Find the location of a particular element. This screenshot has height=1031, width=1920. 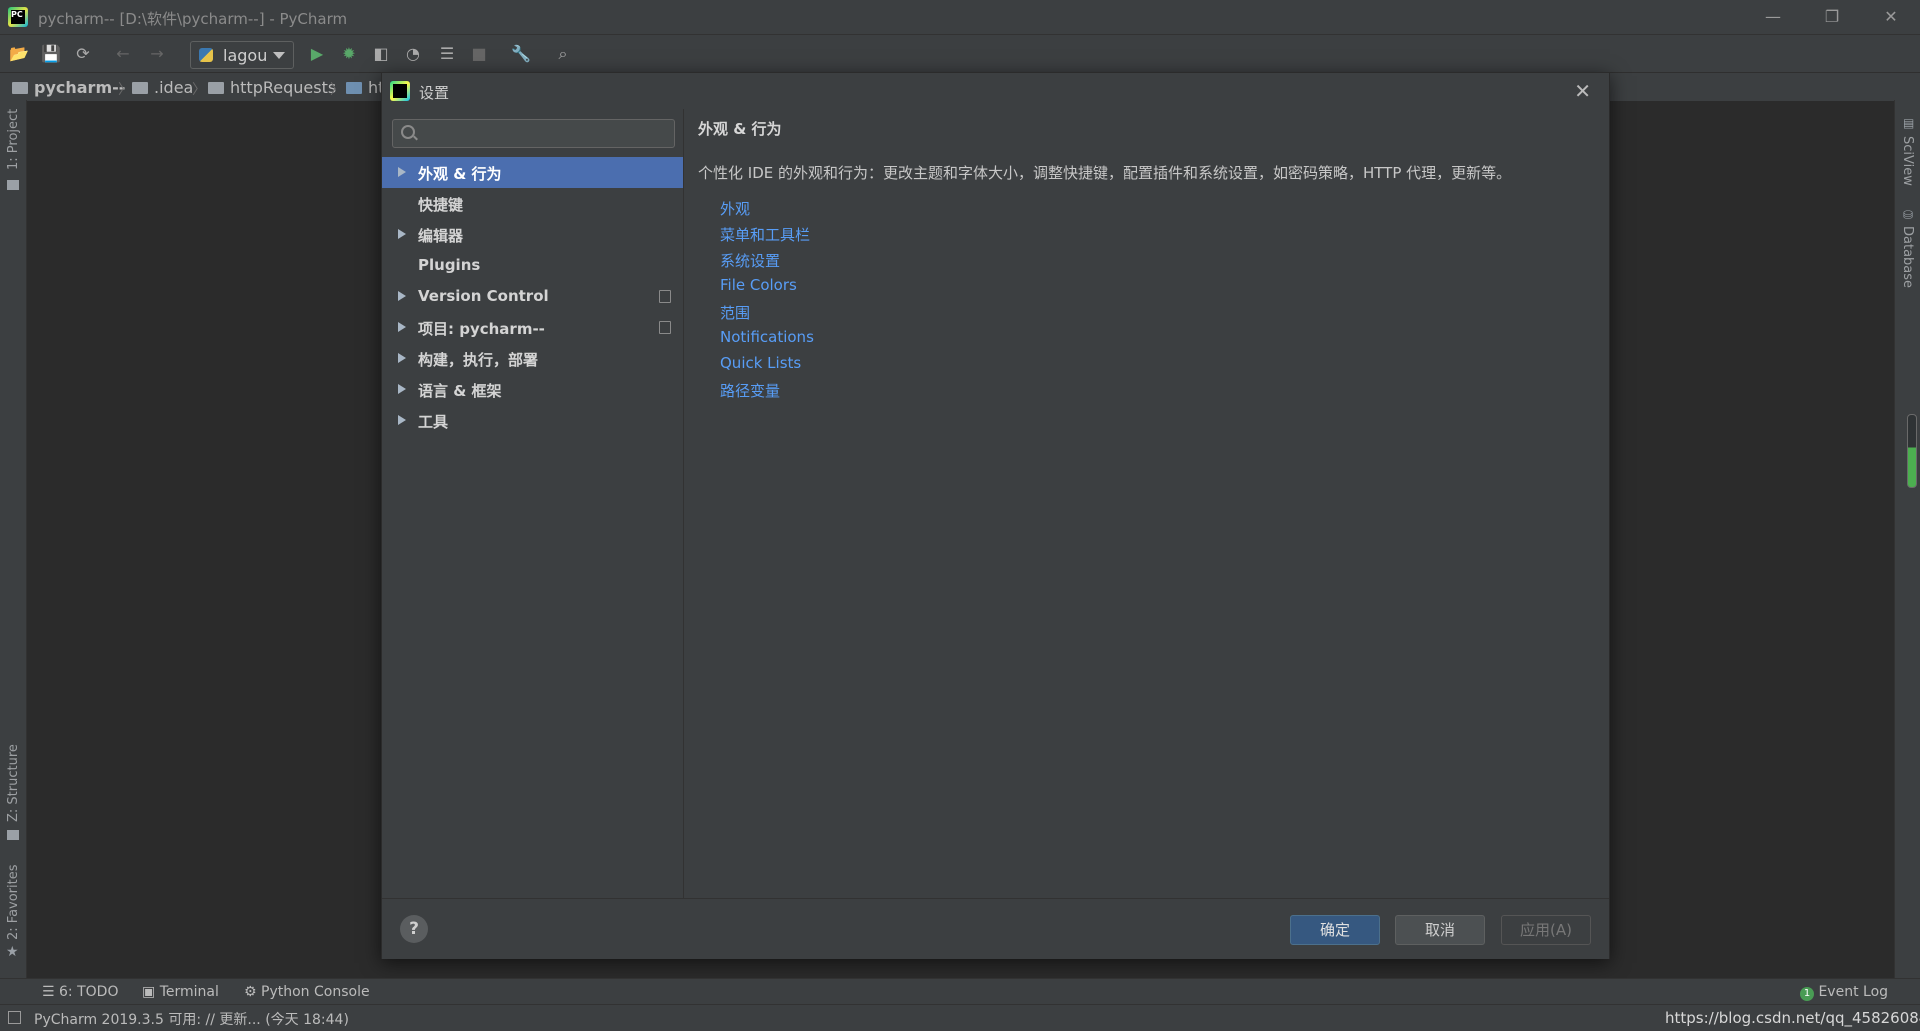

run-configuration-select: lagou is located at coordinates (242, 55).